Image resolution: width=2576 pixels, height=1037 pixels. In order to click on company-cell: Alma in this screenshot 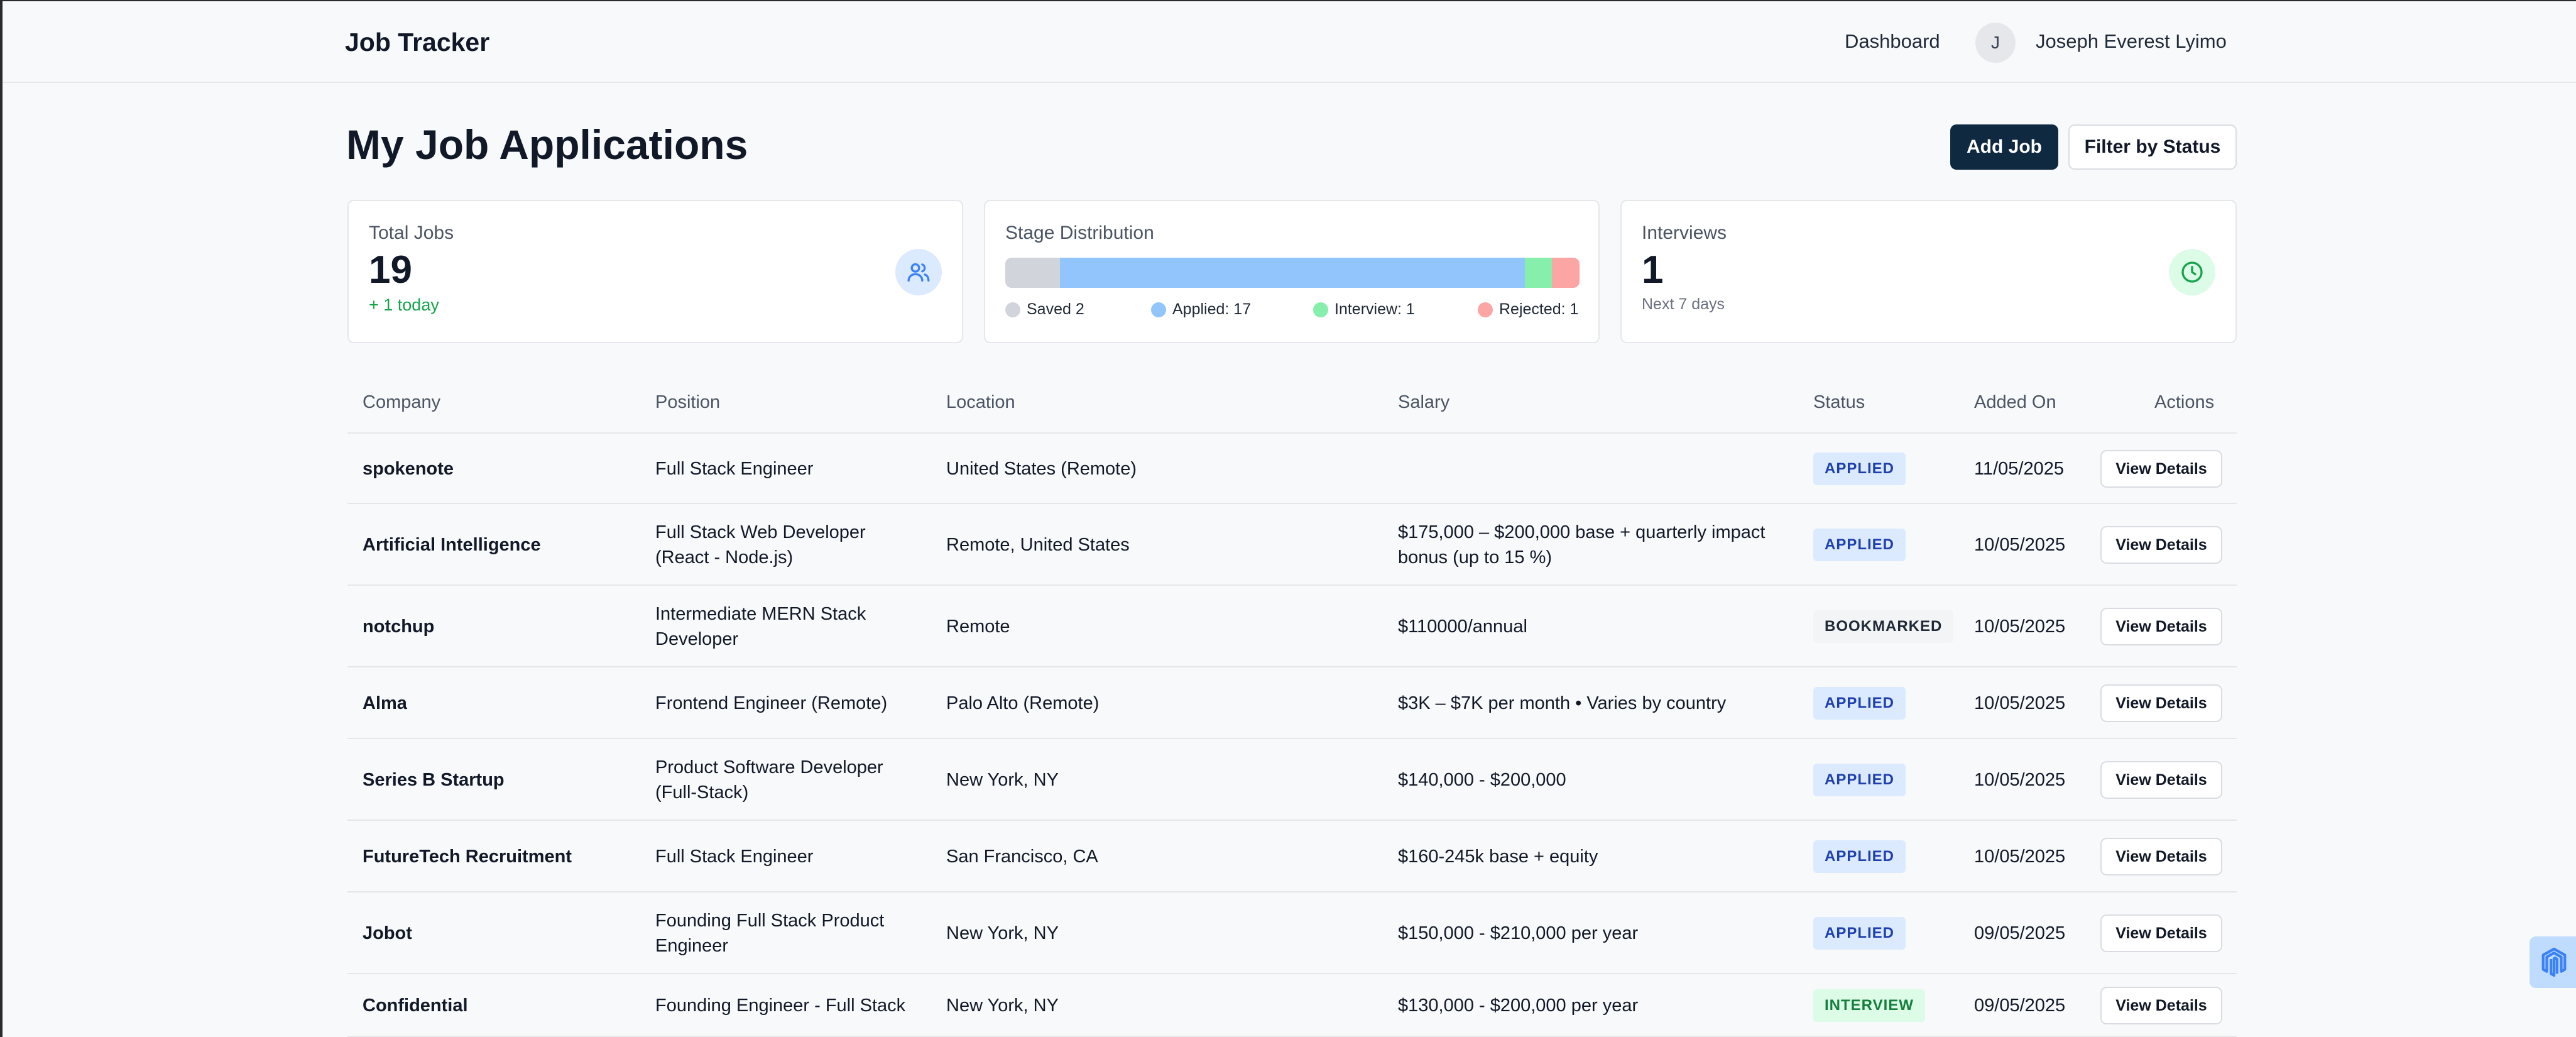, I will do `click(385, 703)`.